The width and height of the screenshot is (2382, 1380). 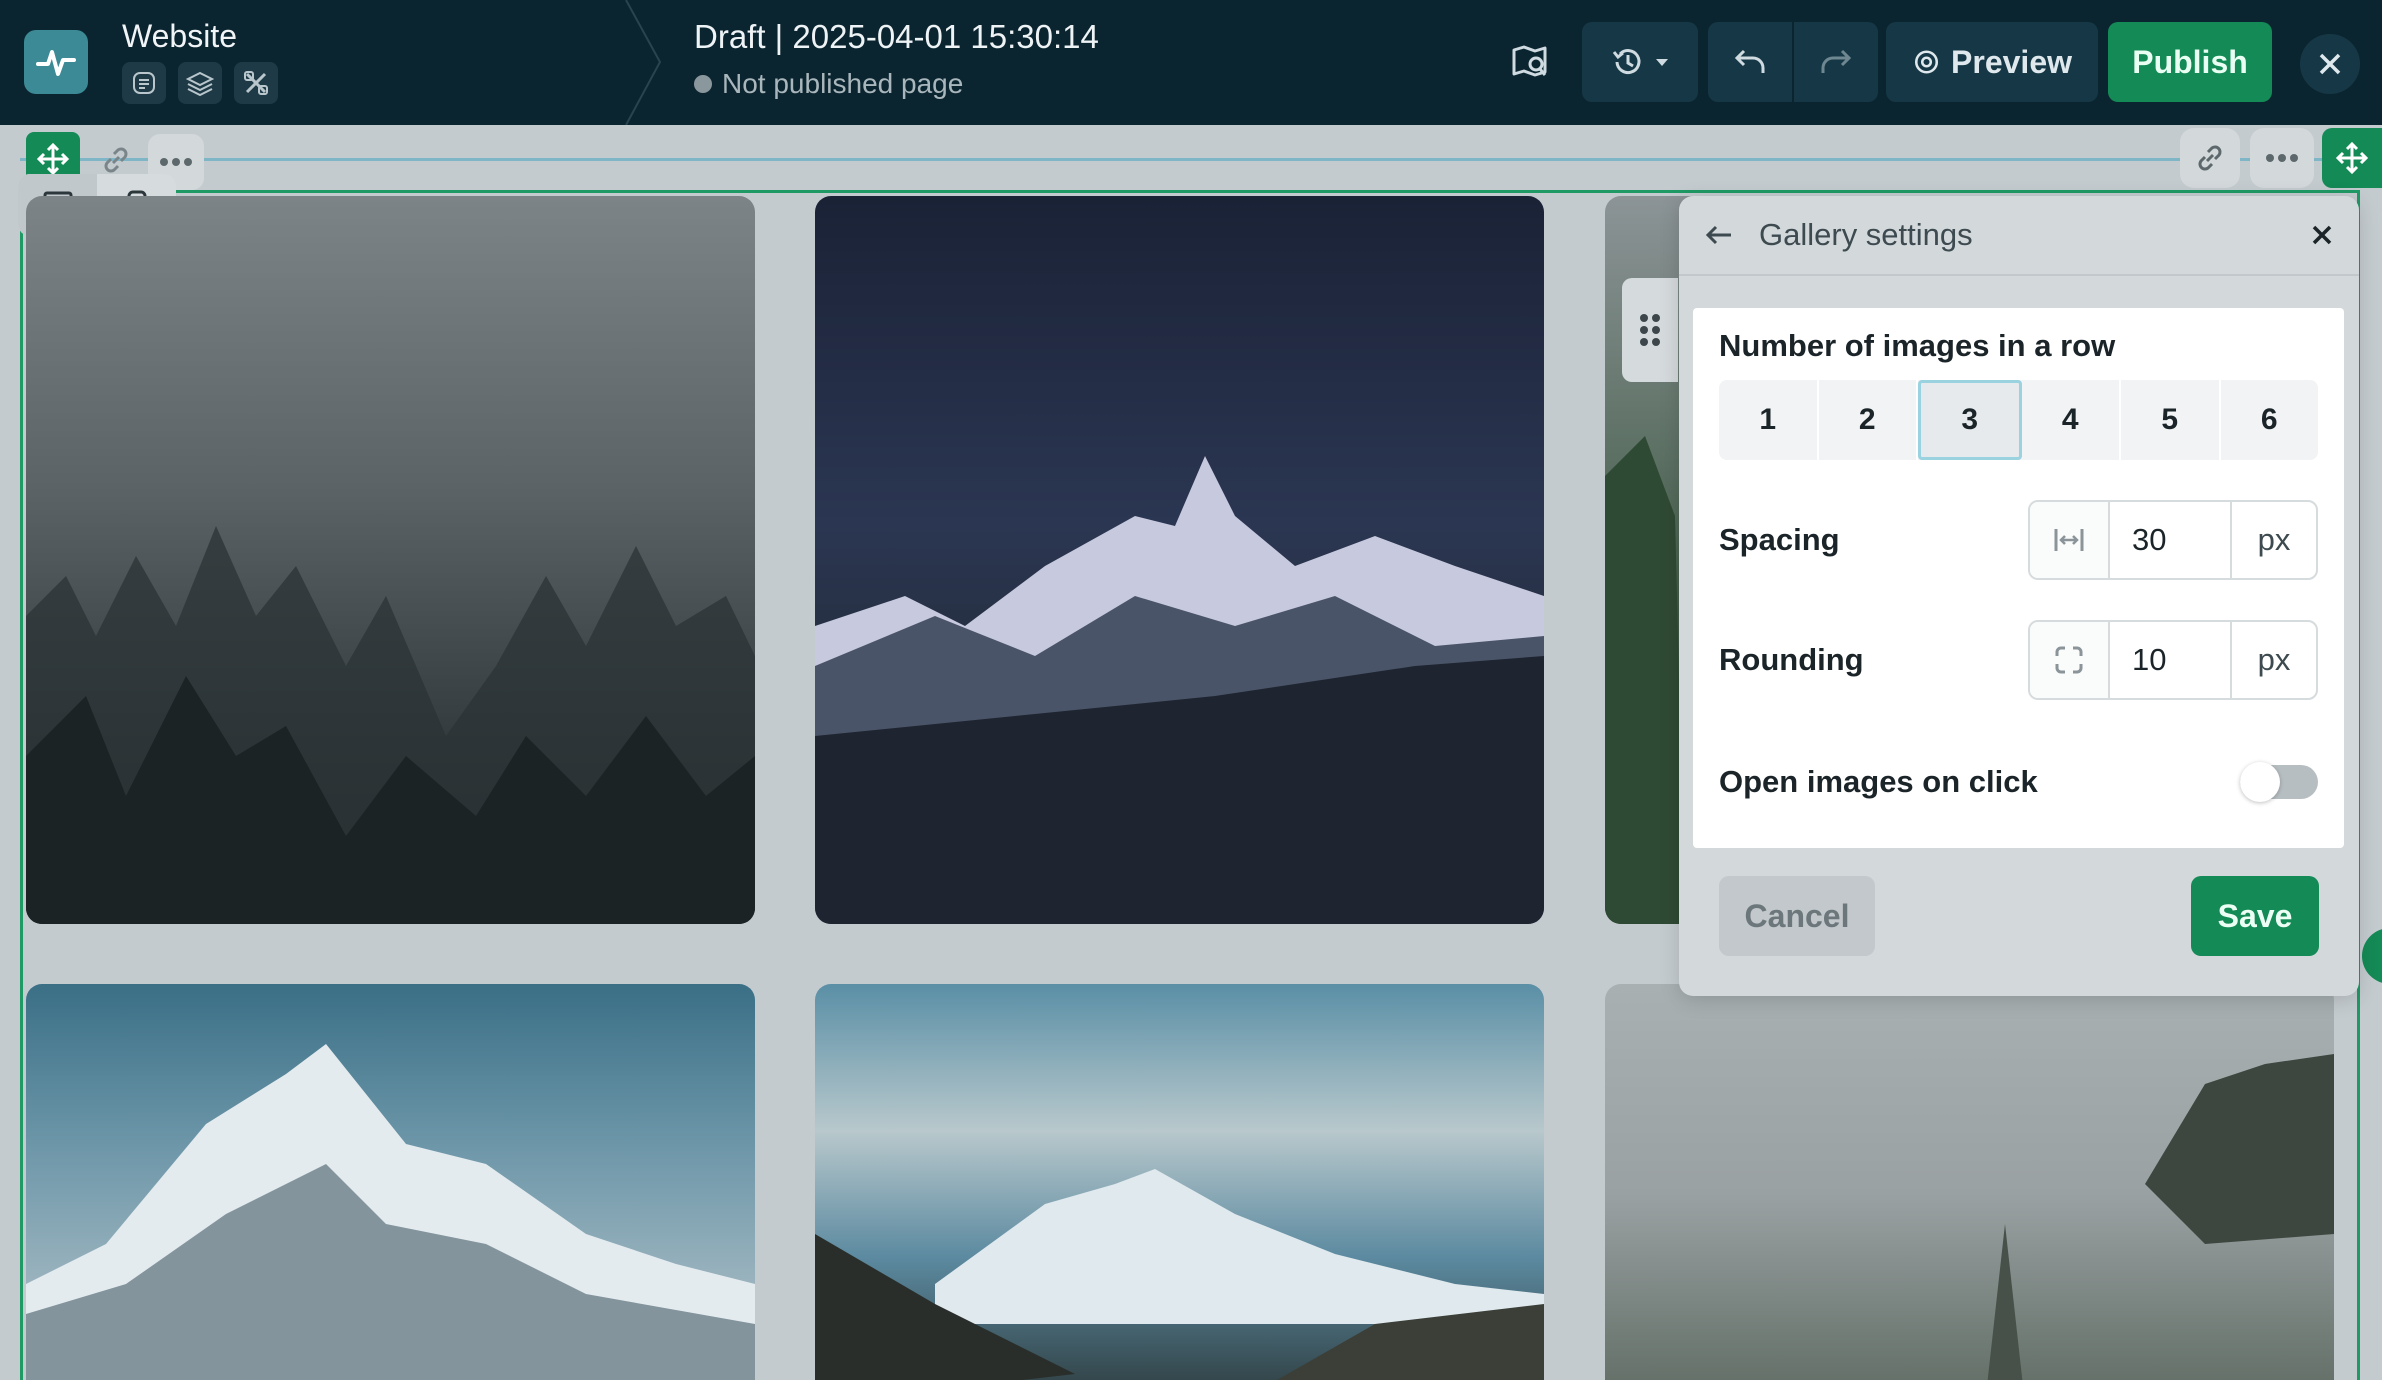 What do you see at coordinates (2171, 420) in the screenshot?
I see `row-count-option-5: 5` at bounding box center [2171, 420].